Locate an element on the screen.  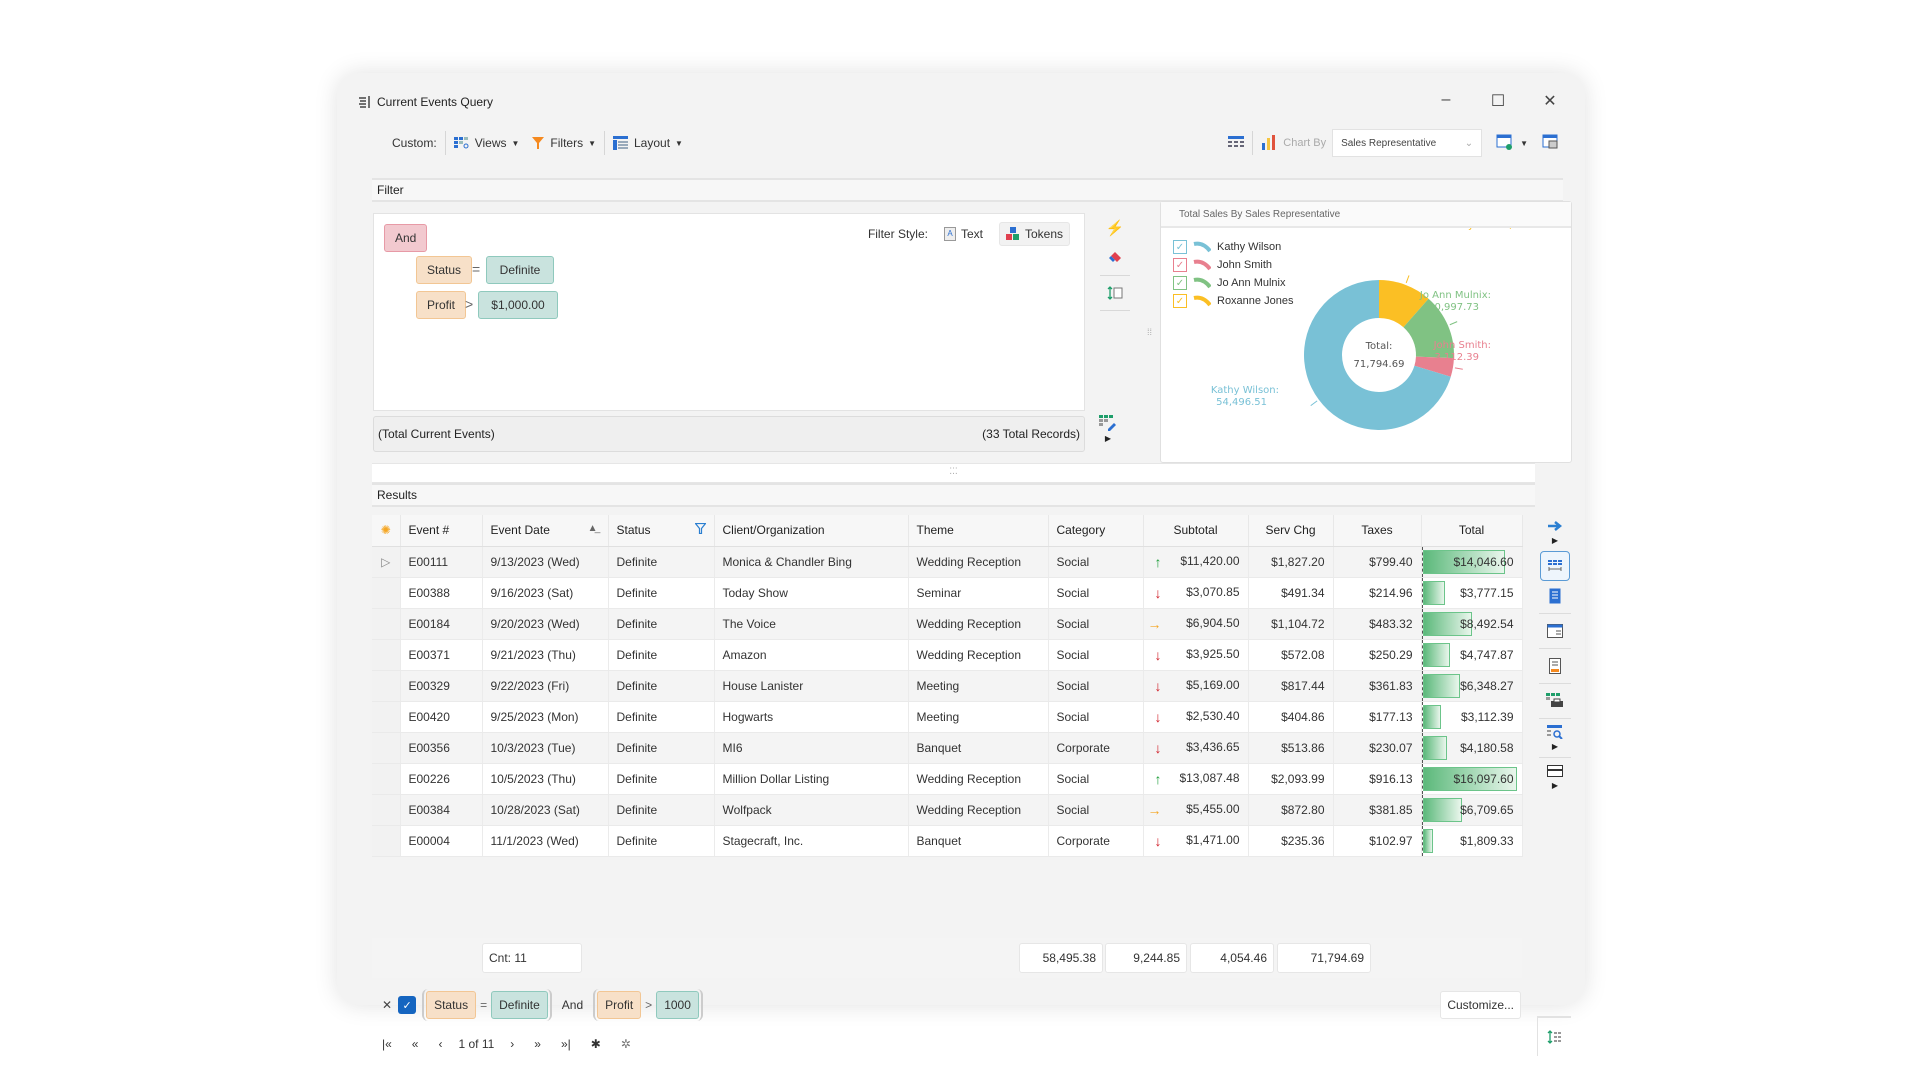
cell-serv-chg: $491.34 is located at coordinates (1291, 593).